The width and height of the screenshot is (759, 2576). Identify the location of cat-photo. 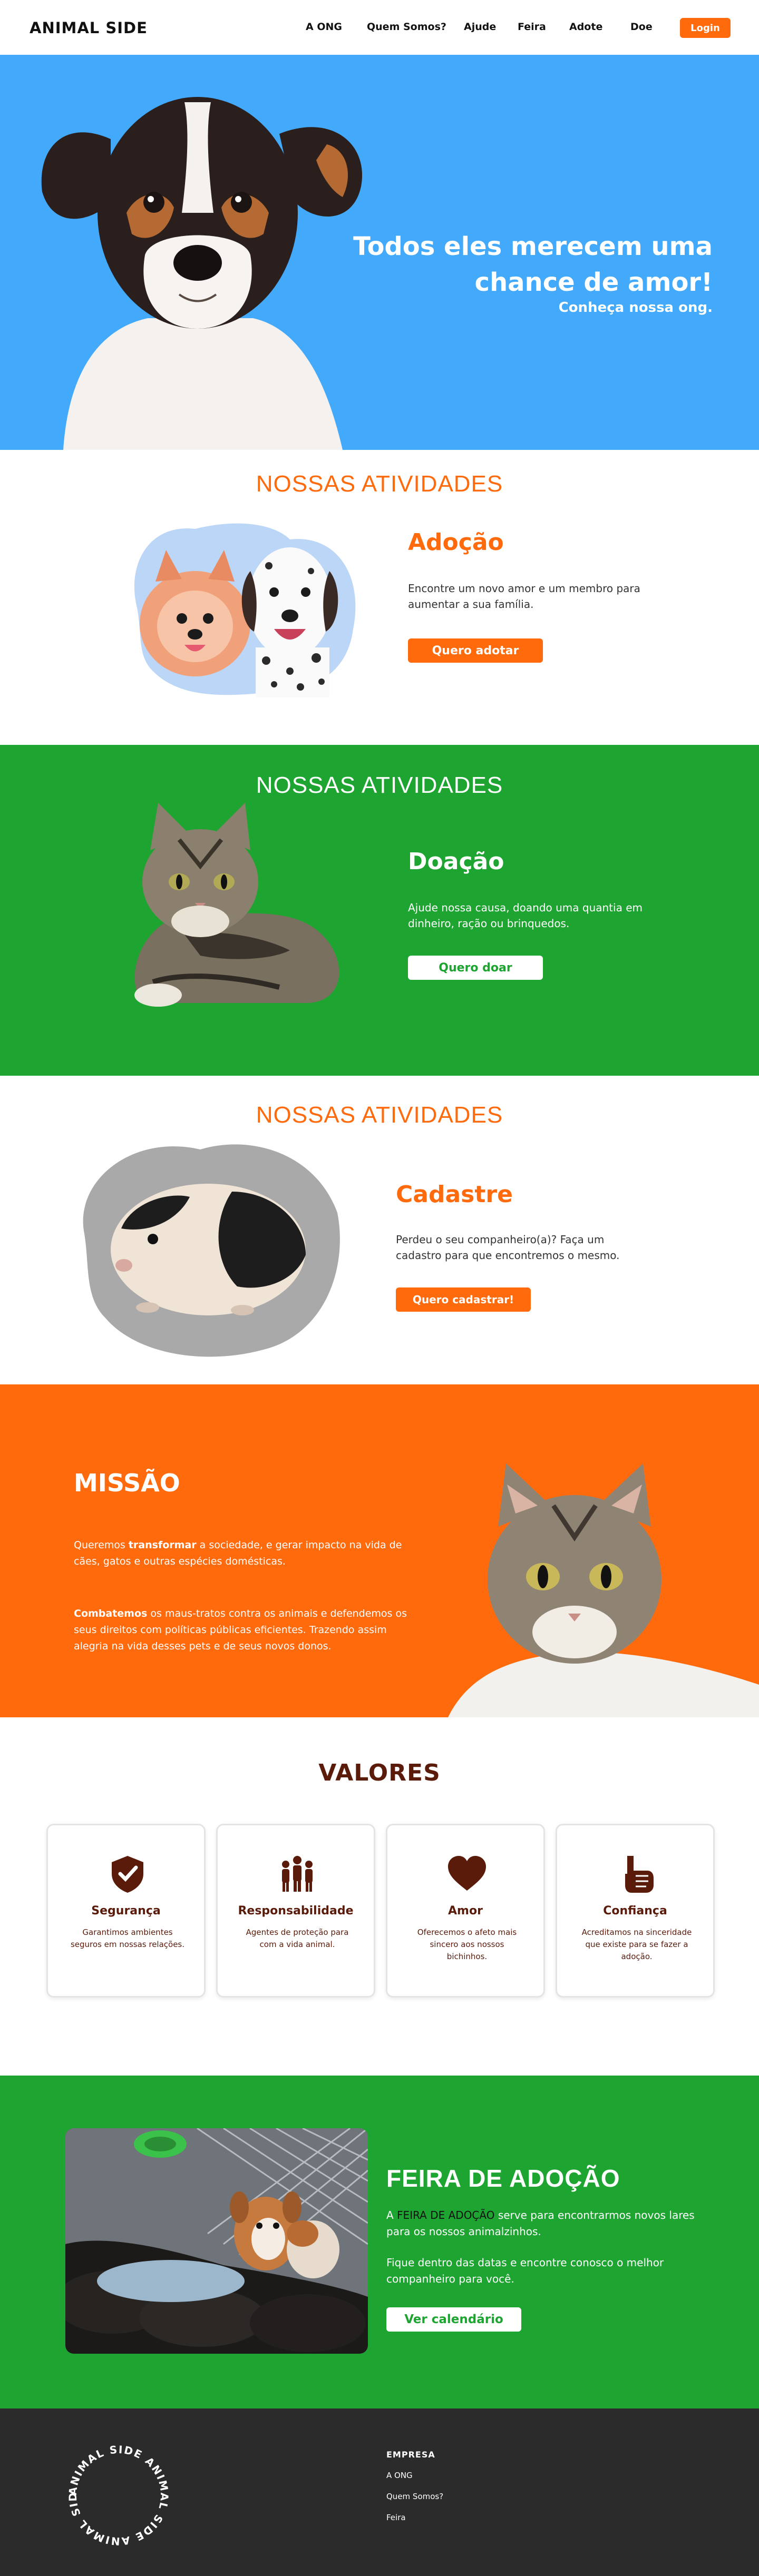
(236, 905).